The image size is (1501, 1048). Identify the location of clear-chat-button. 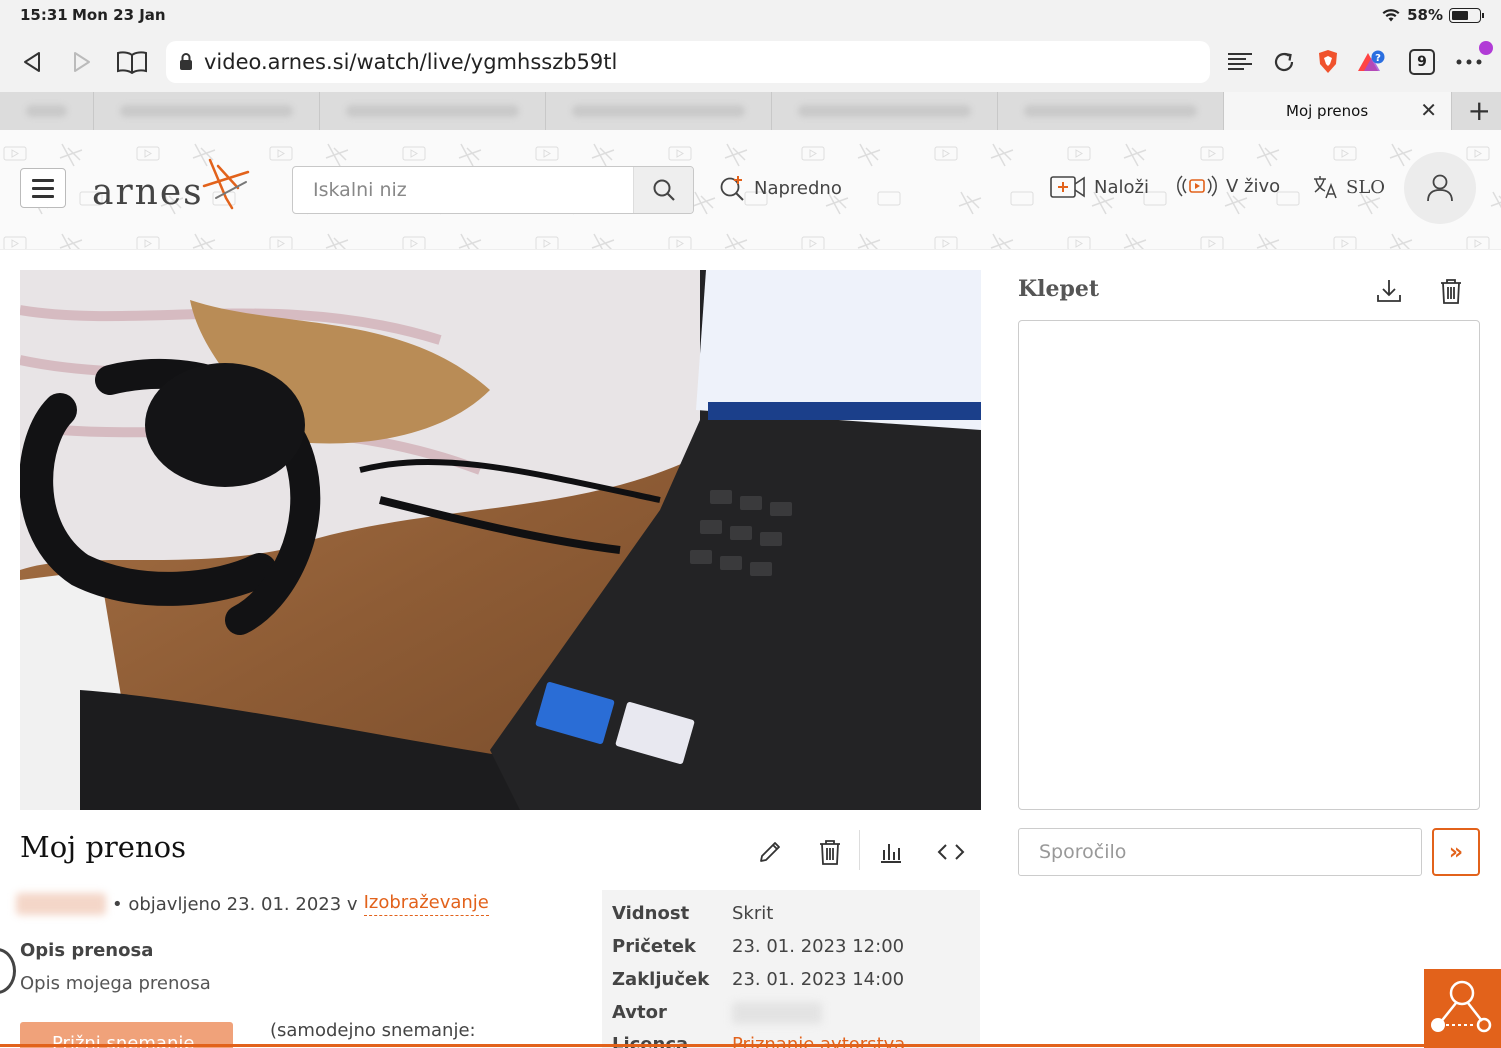
(1451, 291).